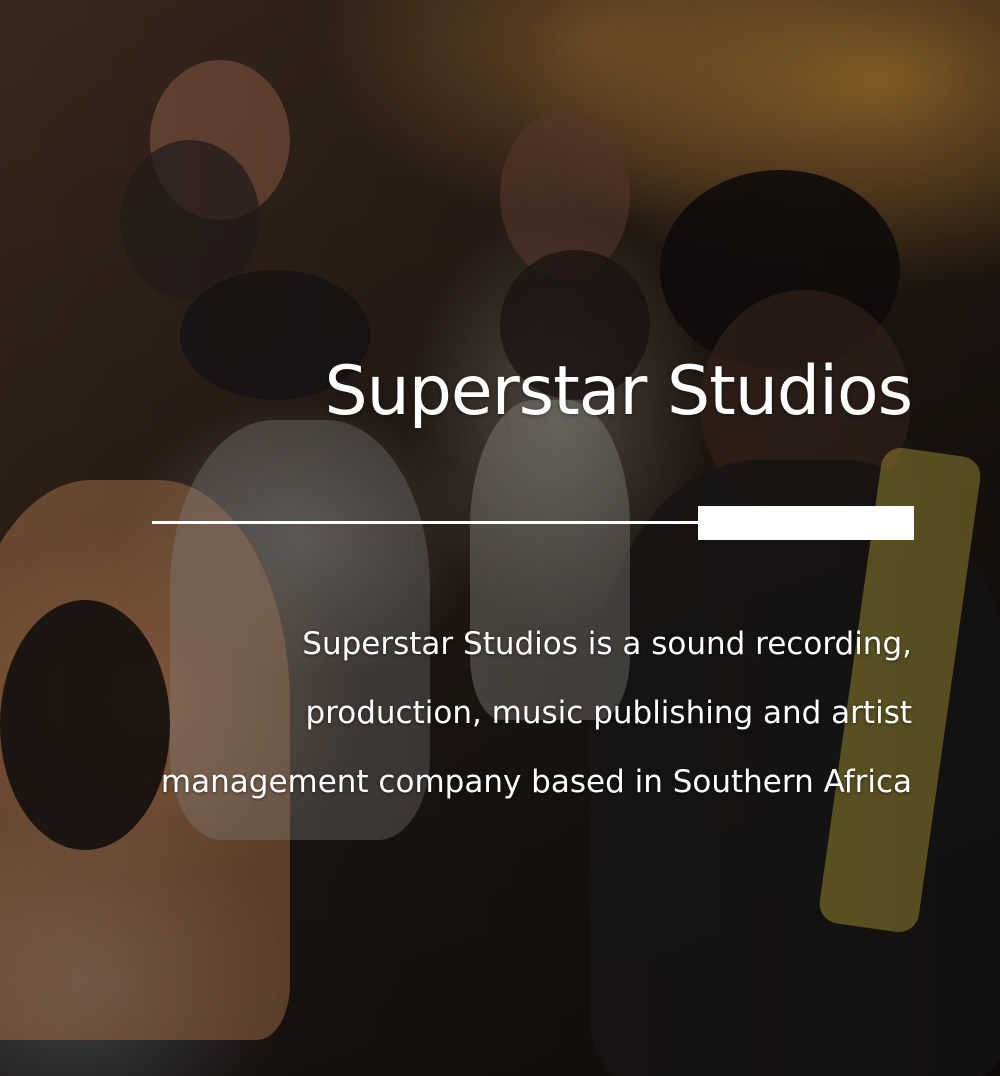 Image resolution: width=1000 pixels, height=1076 pixels. I want to click on divider-accent-block, so click(806, 523).